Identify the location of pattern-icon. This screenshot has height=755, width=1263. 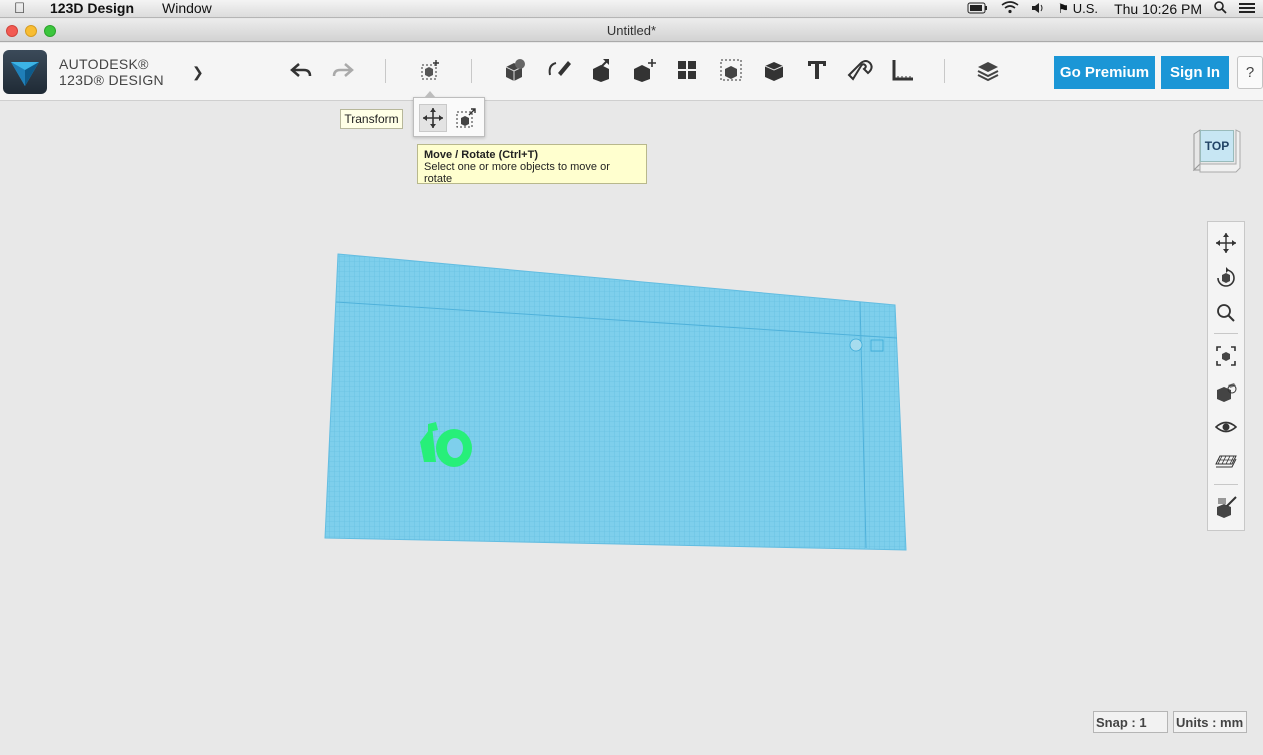
(687, 70).